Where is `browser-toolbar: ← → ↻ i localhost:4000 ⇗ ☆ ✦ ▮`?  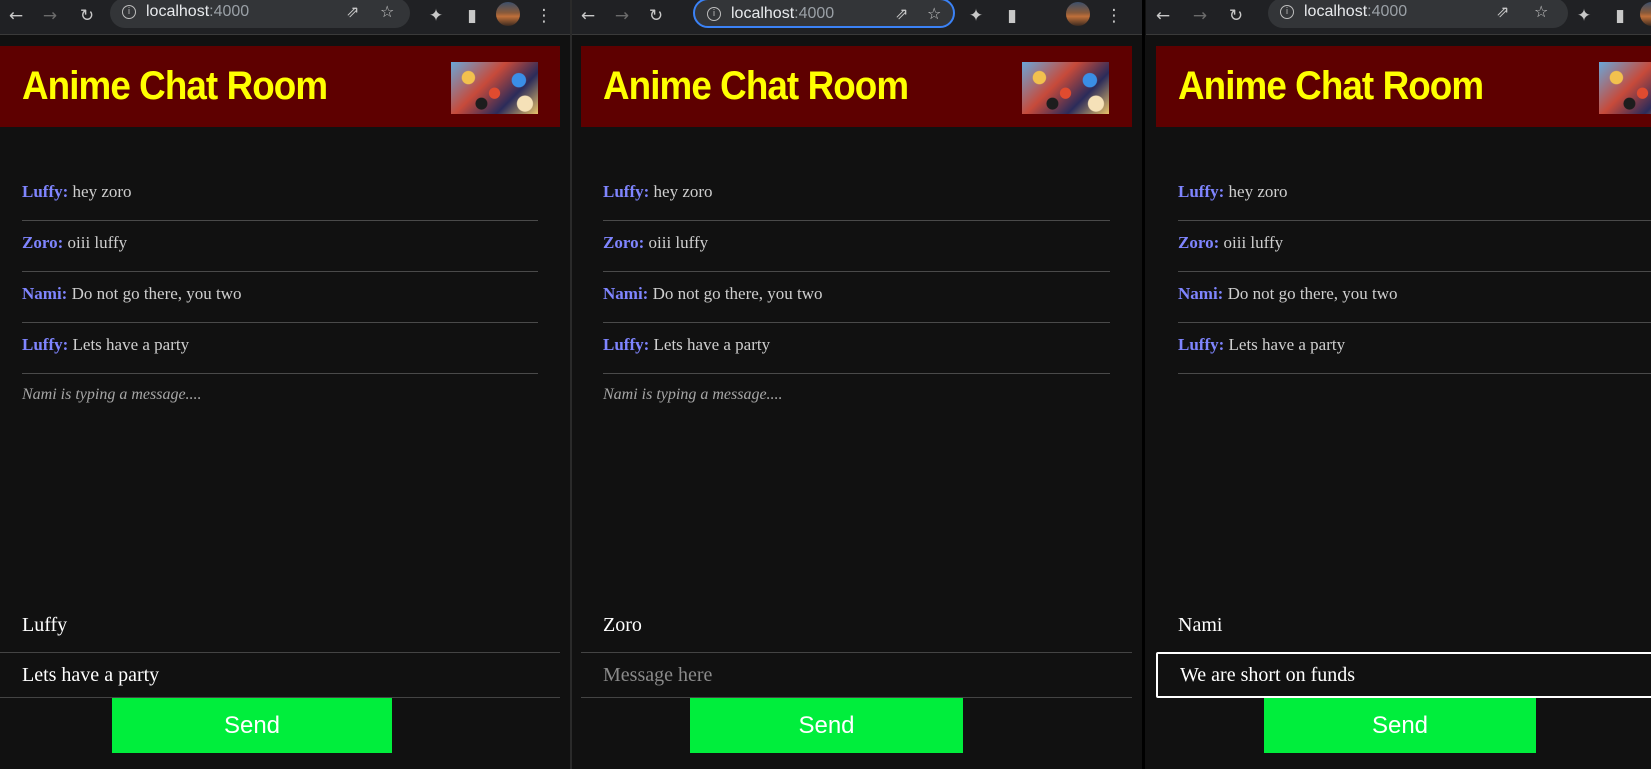 browser-toolbar: ← → ↻ i localhost:4000 ⇗ ☆ ✦ ▮ is located at coordinates (1398, 17).